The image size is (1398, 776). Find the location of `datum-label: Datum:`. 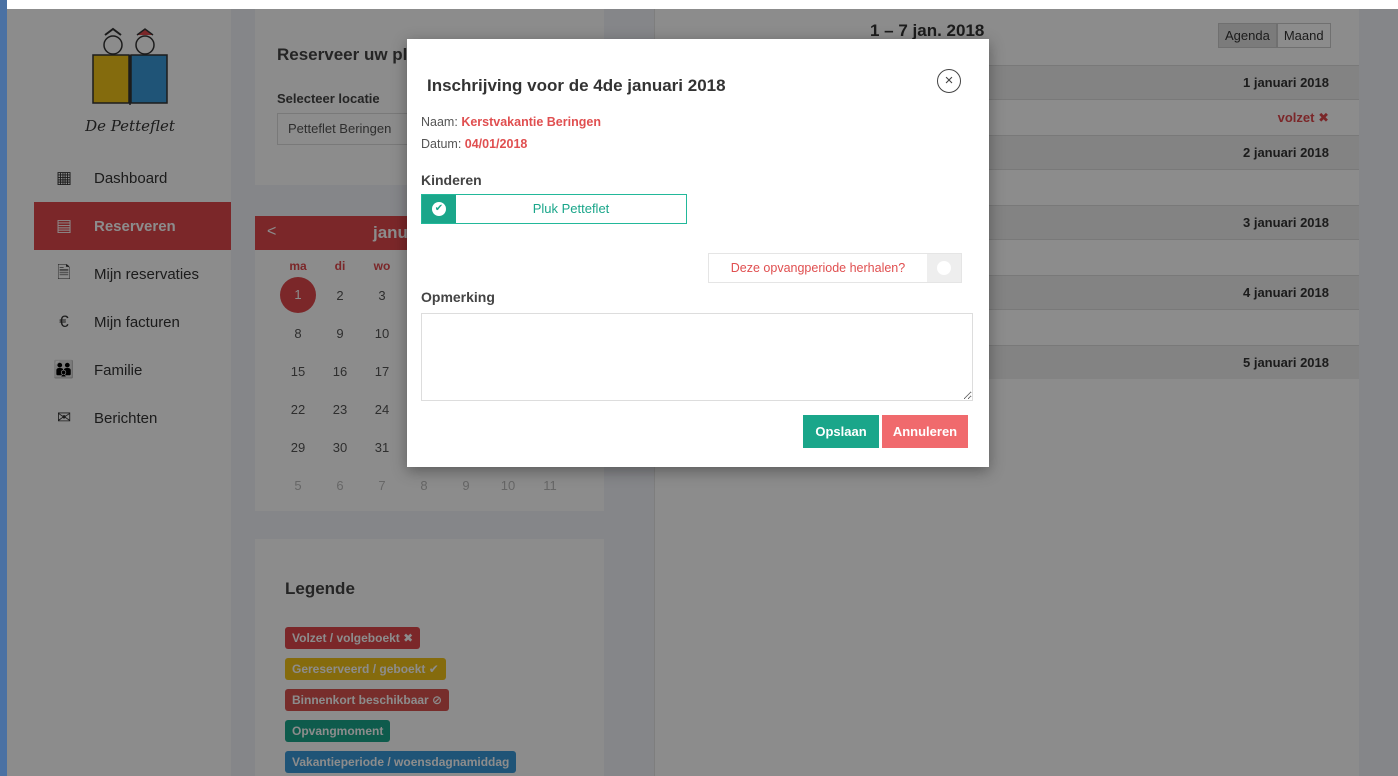

datum-label: Datum: is located at coordinates (441, 144).